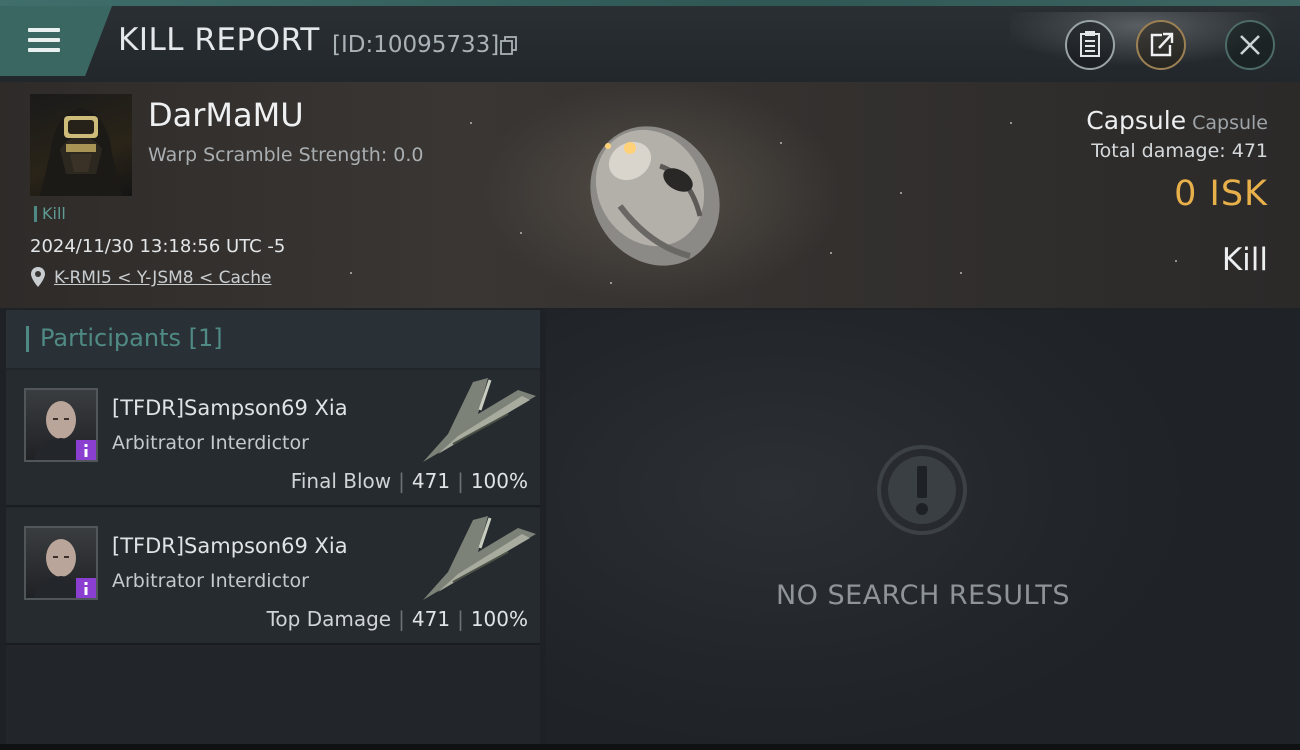 This screenshot has height=750, width=1300. Describe the element at coordinates (1244, 260) in the screenshot. I see `result-label: Kill` at that location.